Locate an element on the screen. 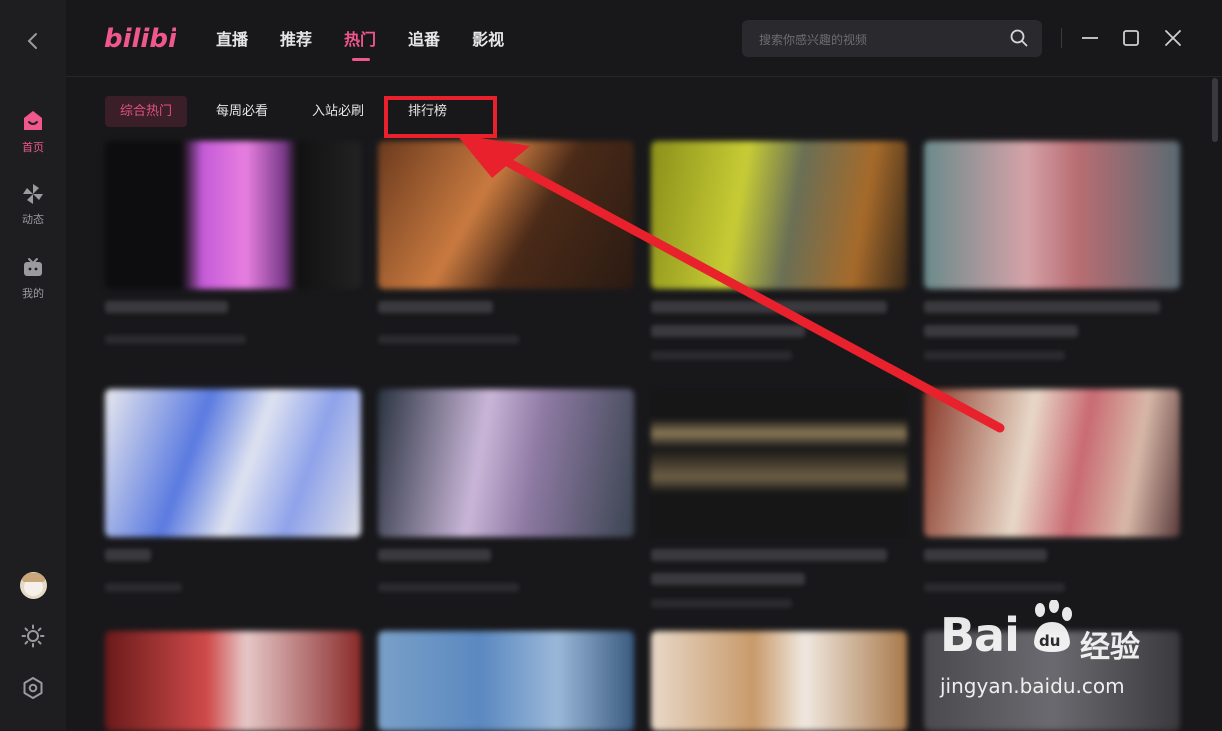 This screenshot has width=1222, height=731. sidebar-item-label: 动态 is located at coordinates (33, 219).